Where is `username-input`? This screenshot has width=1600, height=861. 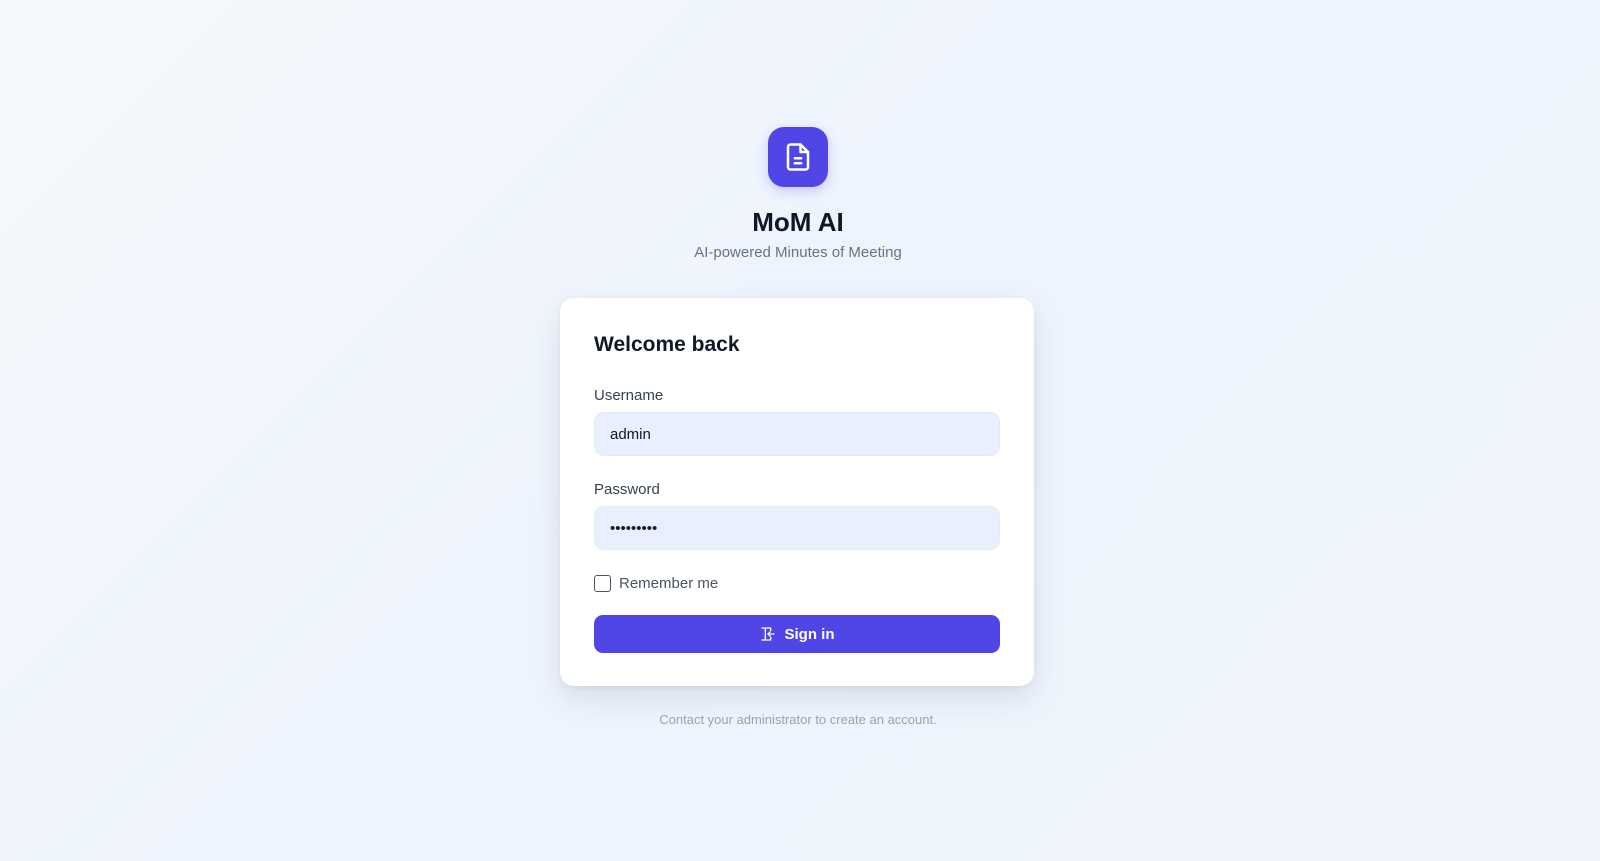
username-input is located at coordinates (797, 434).